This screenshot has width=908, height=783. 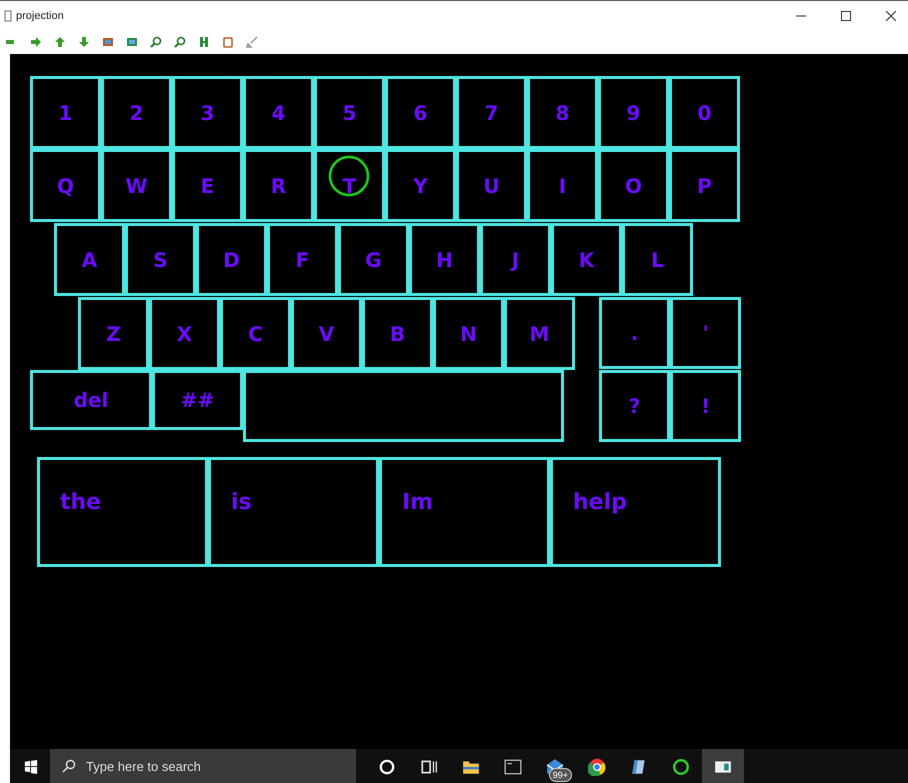 I want to click on terminal-icon, so click(x=513, y=767).